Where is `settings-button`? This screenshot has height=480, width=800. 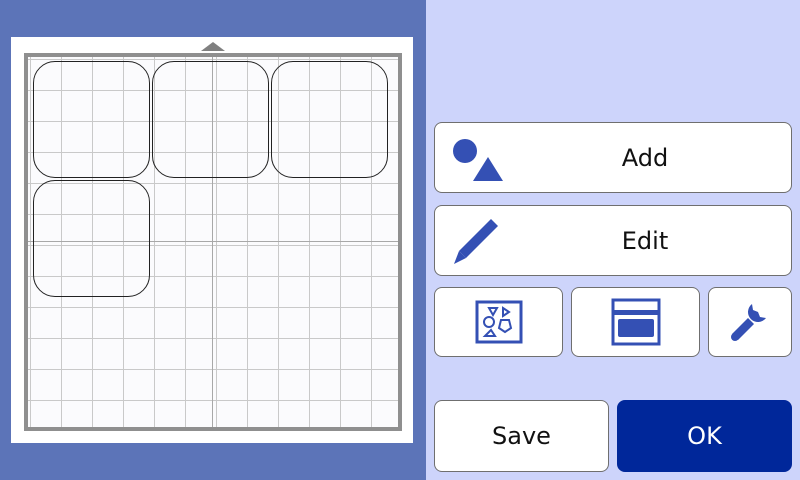 settings-button is located at coordinates (750, 322).